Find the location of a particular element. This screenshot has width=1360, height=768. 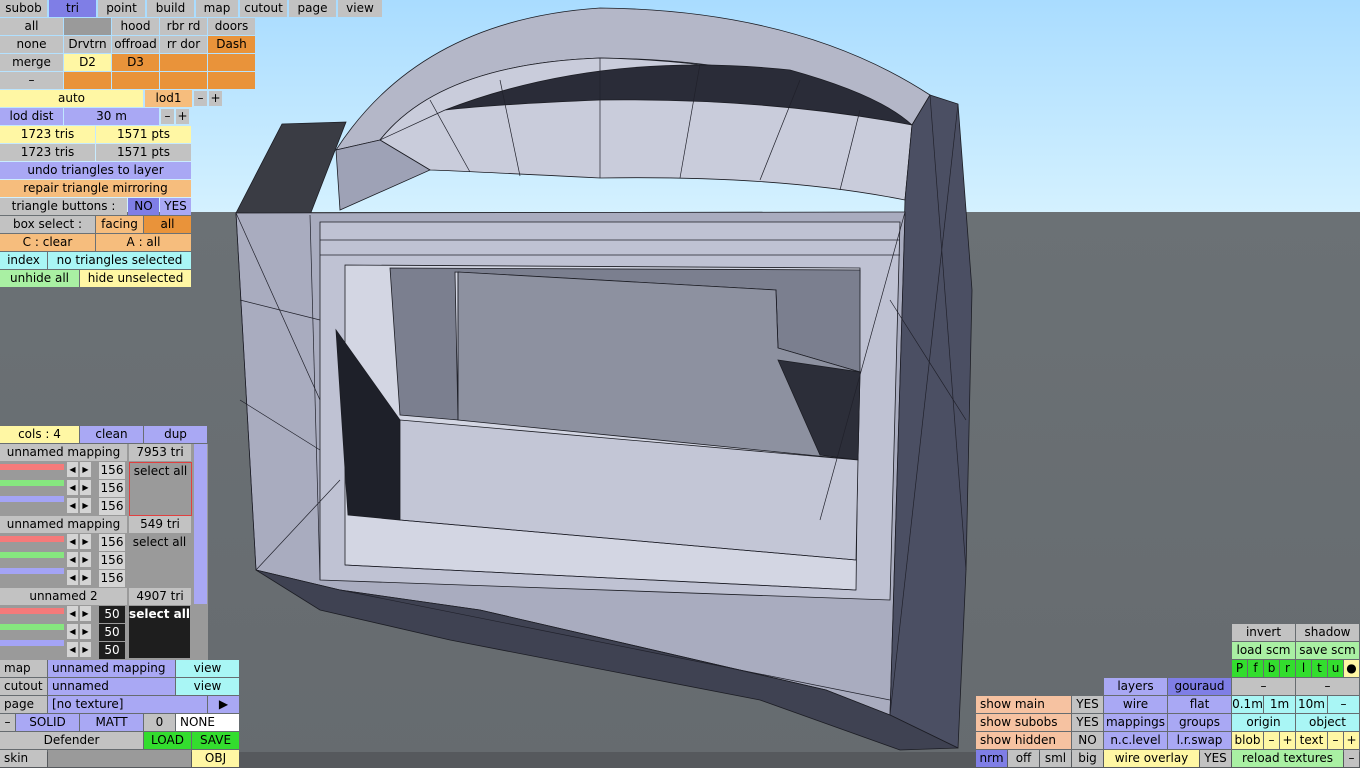

map-select: unnamed mapping is located at coordinates (111, 668).